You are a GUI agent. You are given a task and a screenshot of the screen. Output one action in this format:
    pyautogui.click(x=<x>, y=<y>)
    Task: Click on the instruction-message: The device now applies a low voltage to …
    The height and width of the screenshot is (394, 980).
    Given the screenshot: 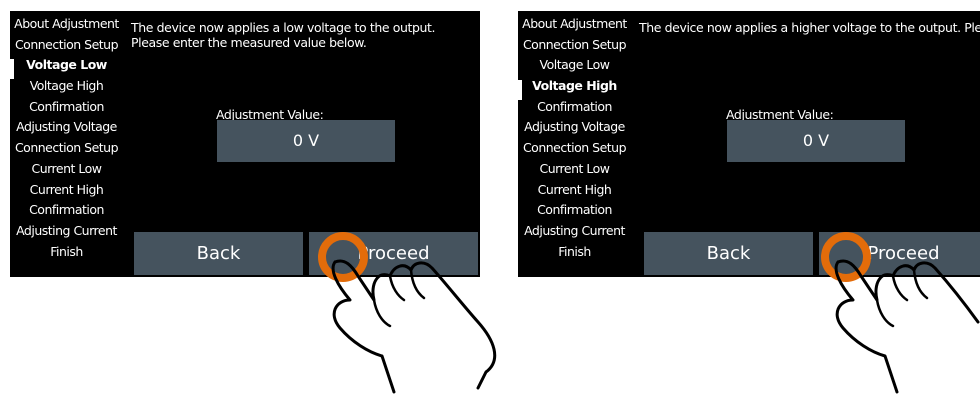 What is the action you would take?
    pyautogui.click(x=283, y=35)
    